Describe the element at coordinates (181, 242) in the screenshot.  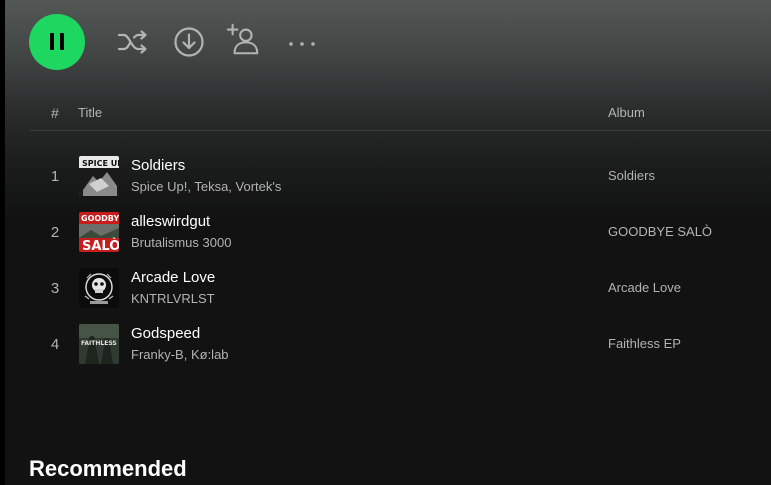
I see `track-artists: Brutalismus 3000` at that location.